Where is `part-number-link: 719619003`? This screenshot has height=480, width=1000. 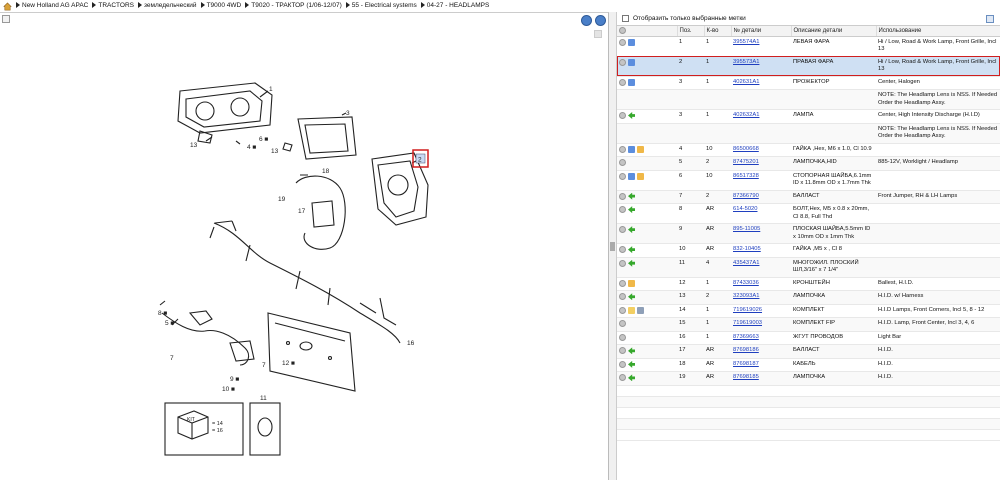
part-number-link: 719619003 is located at coordinates (747, 323).